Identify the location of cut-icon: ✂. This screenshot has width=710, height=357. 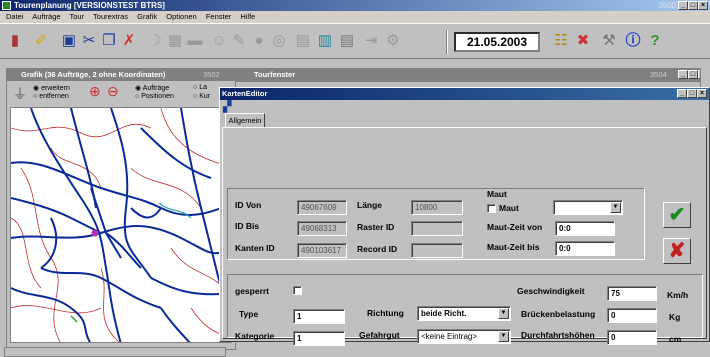
(89, 41).